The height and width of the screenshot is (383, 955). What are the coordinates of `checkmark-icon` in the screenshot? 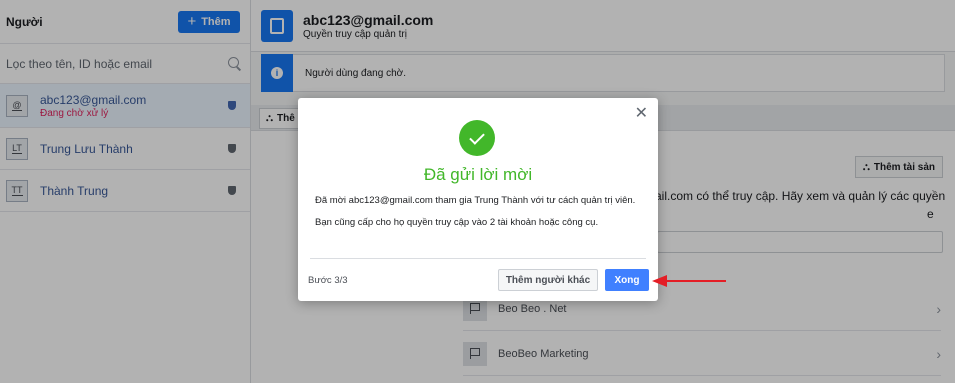 It's located at (477, 138).